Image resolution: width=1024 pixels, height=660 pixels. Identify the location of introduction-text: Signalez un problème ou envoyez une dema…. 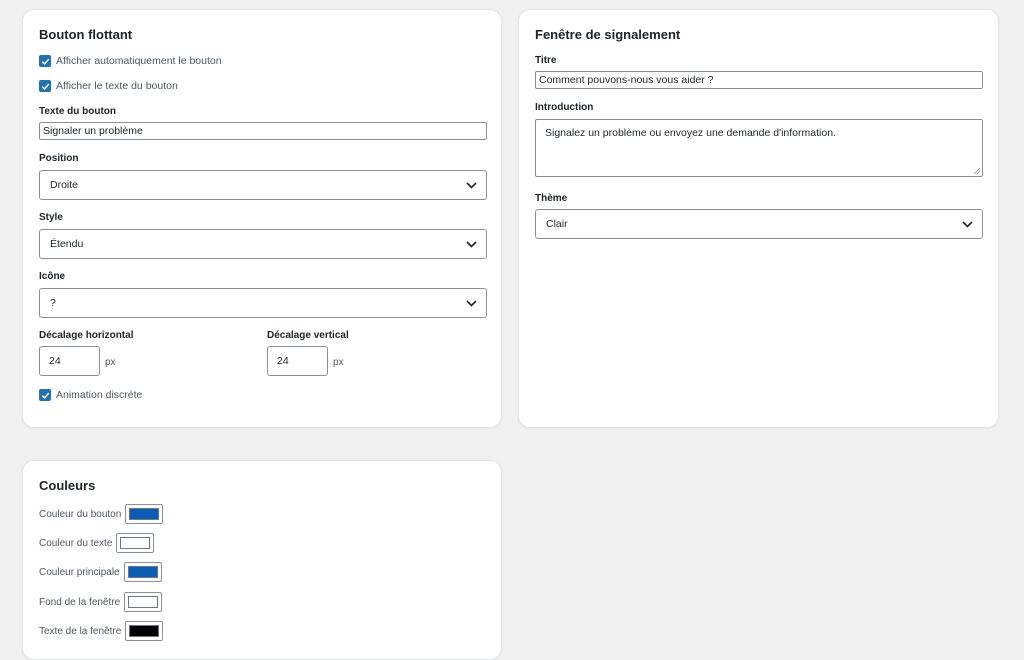
(690, 133).